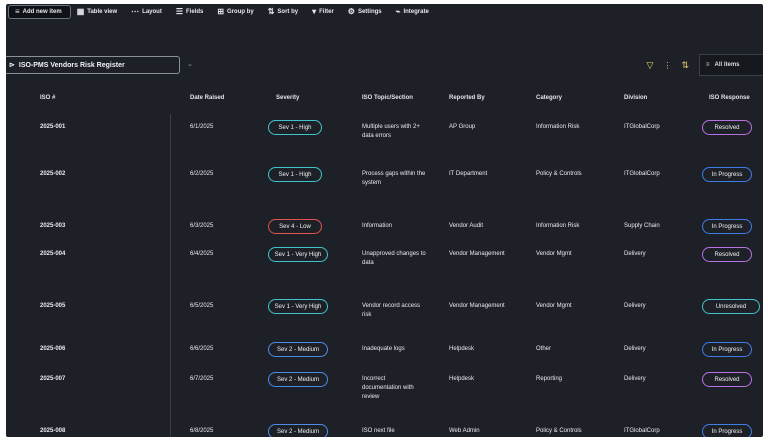 The image size is (768, 441). What do you see at coordinates (207, 98) in the screenshot?
I see `column-header: Date Raised` at bounding box center [207, 98].